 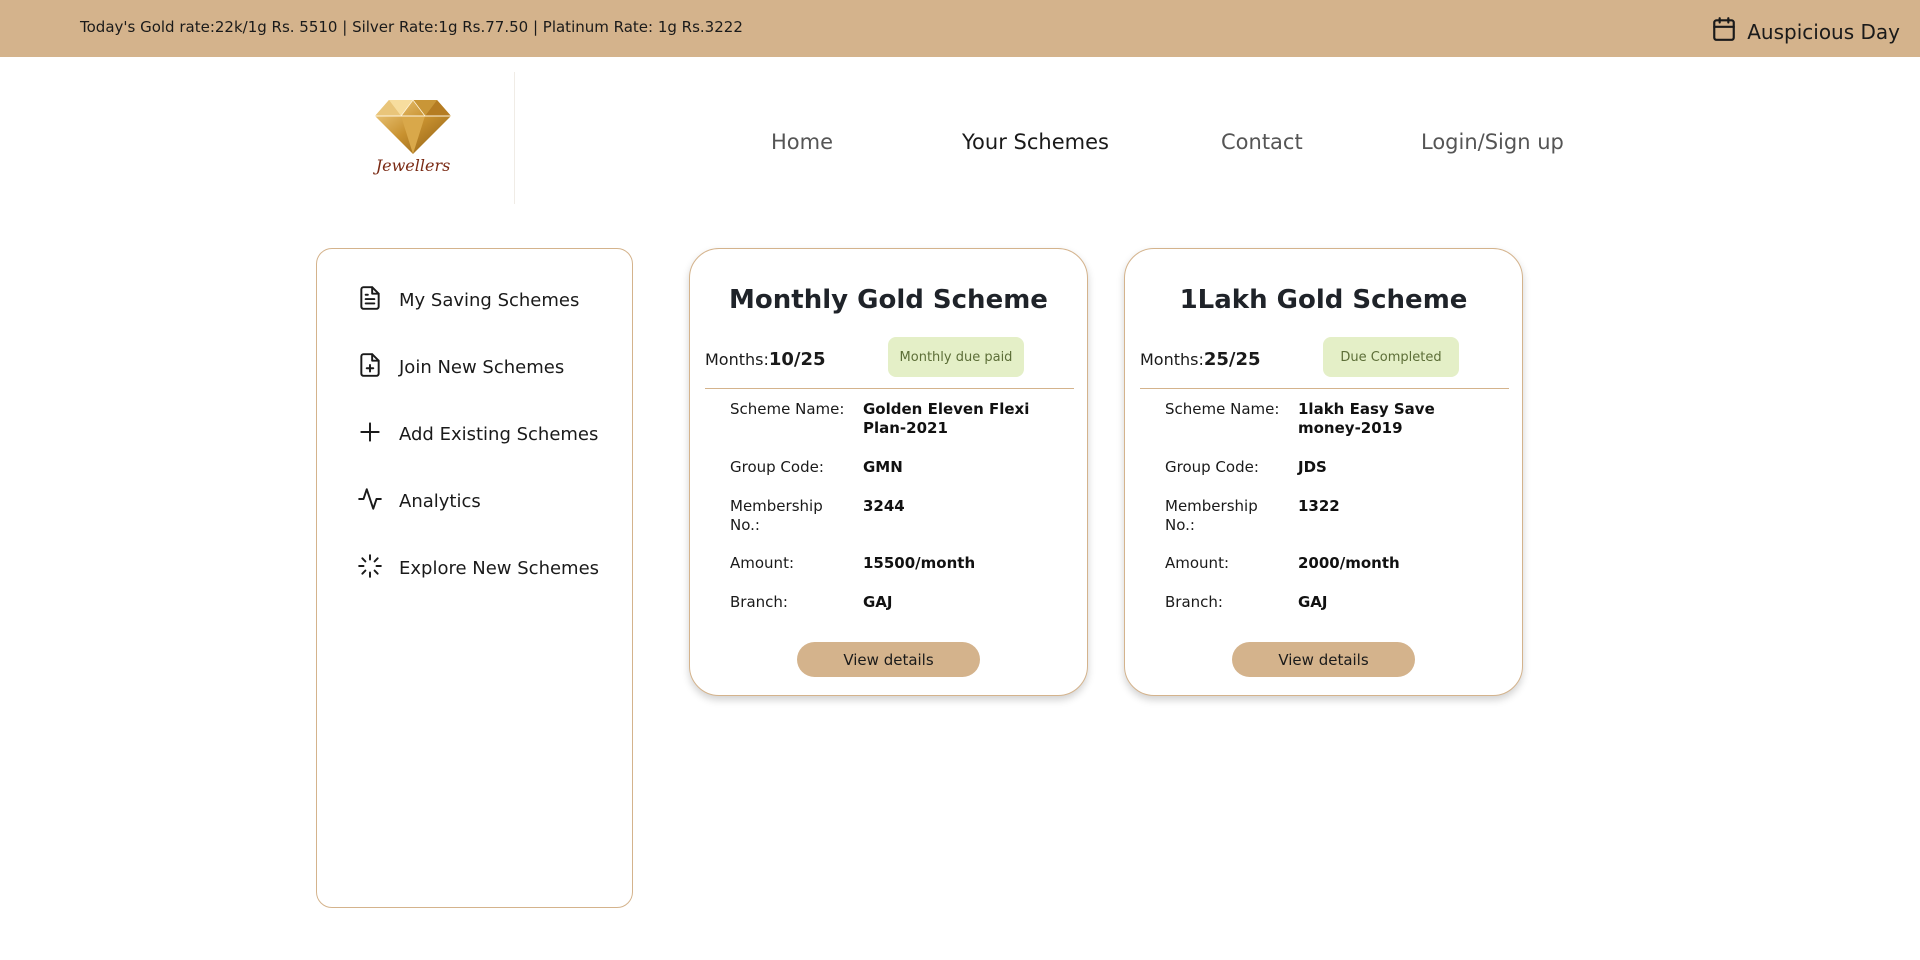 What do you see at coordinates (370, 434) in the screenshot?
I see `plus-icon` at bounding box center [370, 434].